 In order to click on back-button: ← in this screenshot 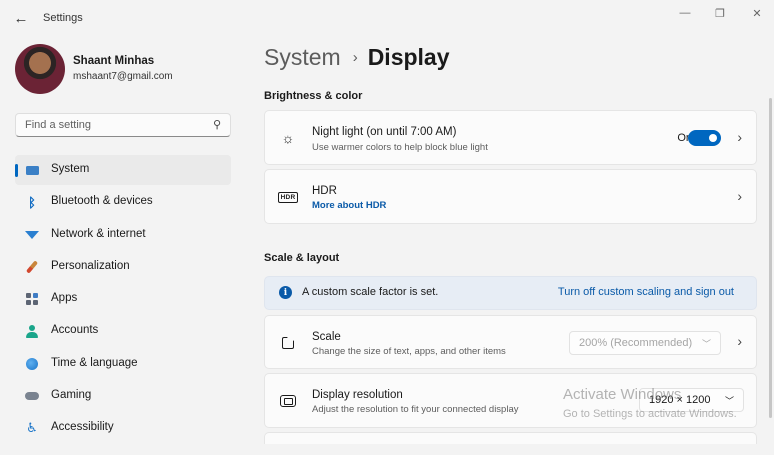, I will do `click(21, 18)`.